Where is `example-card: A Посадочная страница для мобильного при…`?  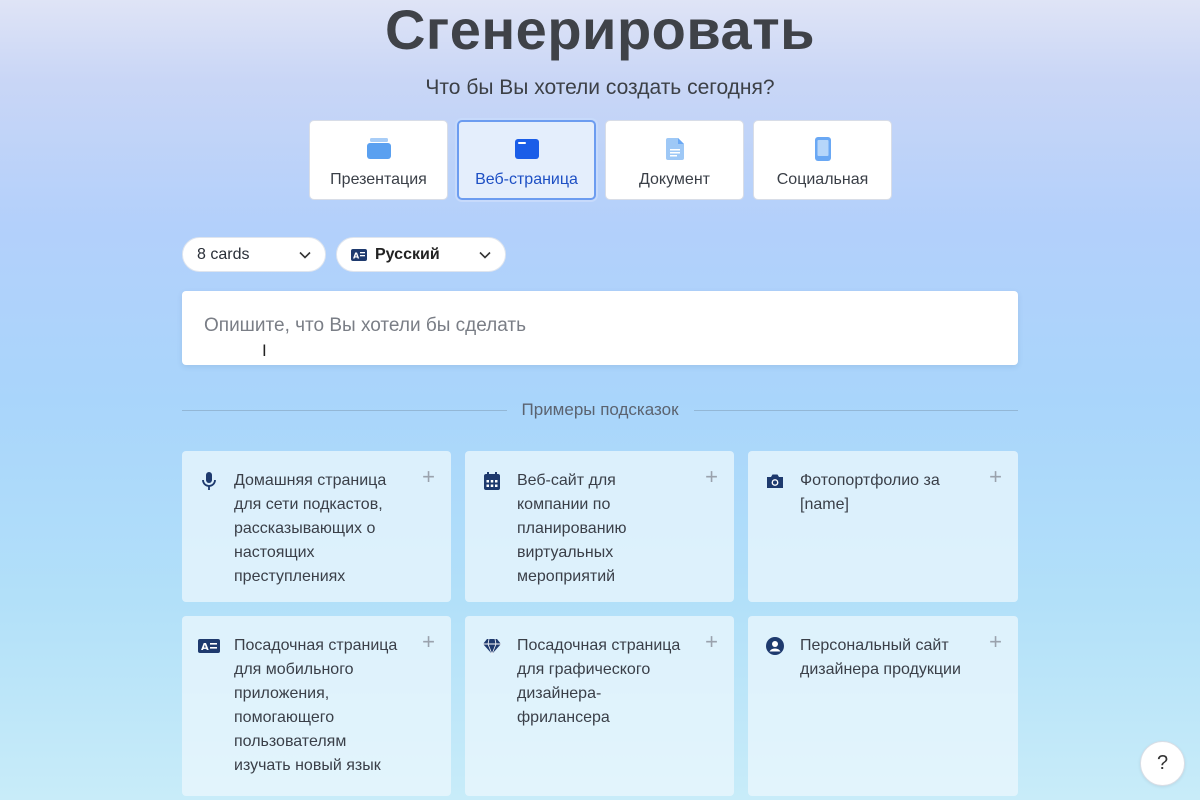 example-card: A Посадочная страница для мобильного при… is located at coordinates (316, 706).